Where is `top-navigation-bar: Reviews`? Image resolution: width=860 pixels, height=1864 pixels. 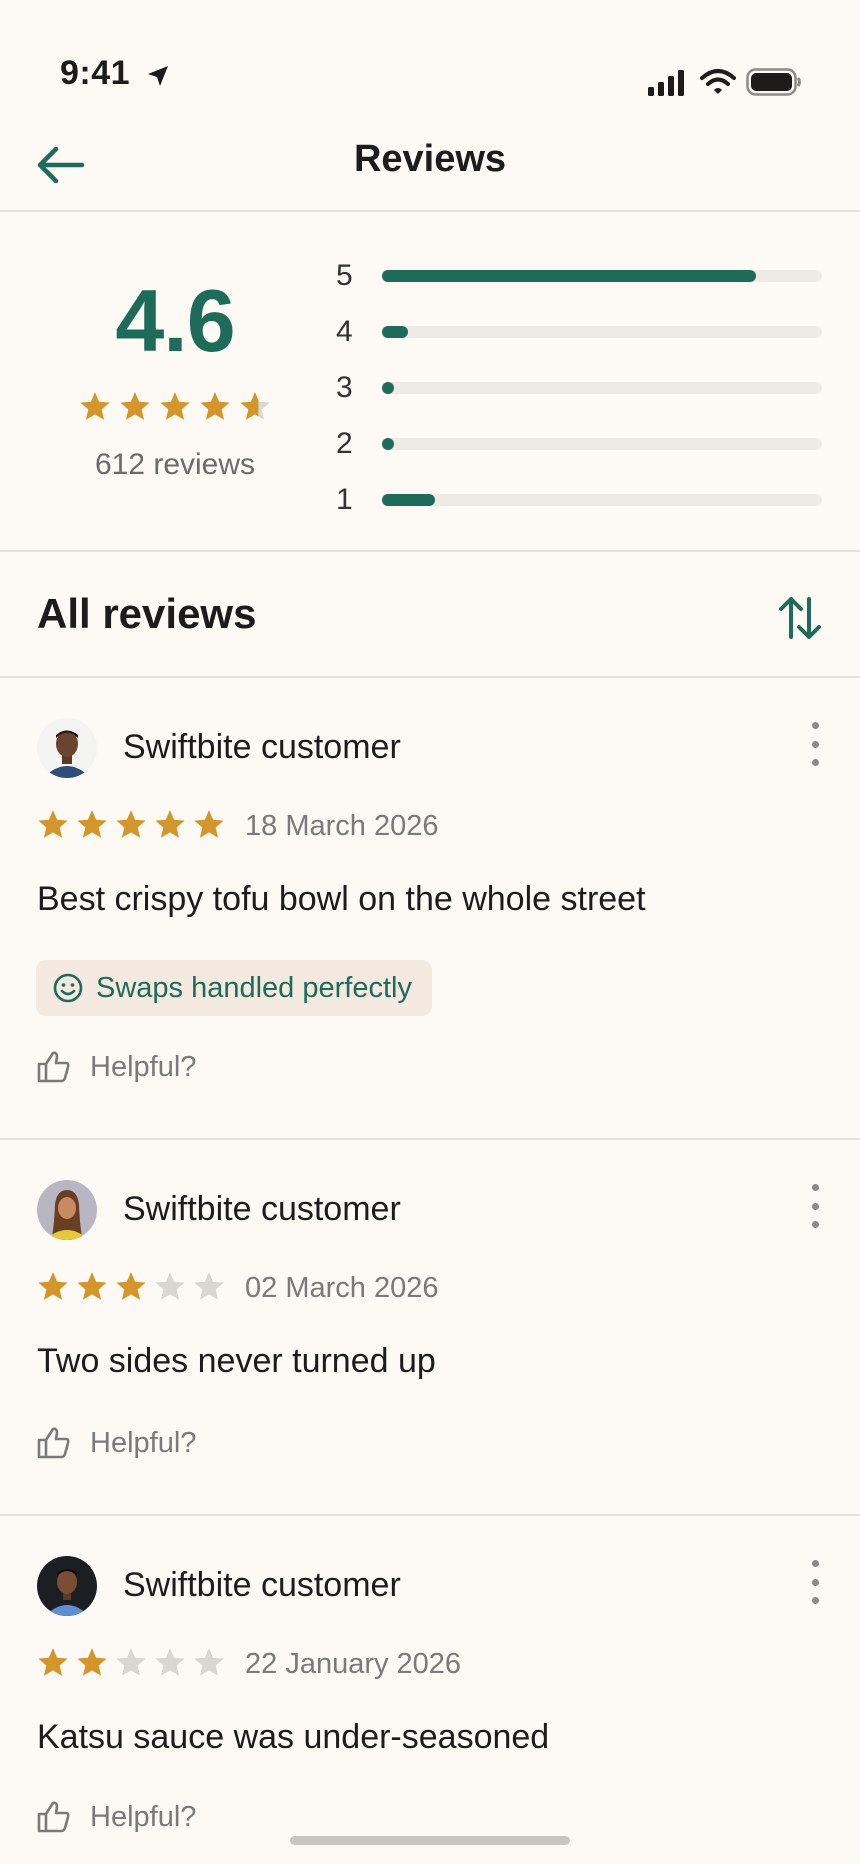 top-navigation-bar: Reviews is located at coordinates (430, 166).